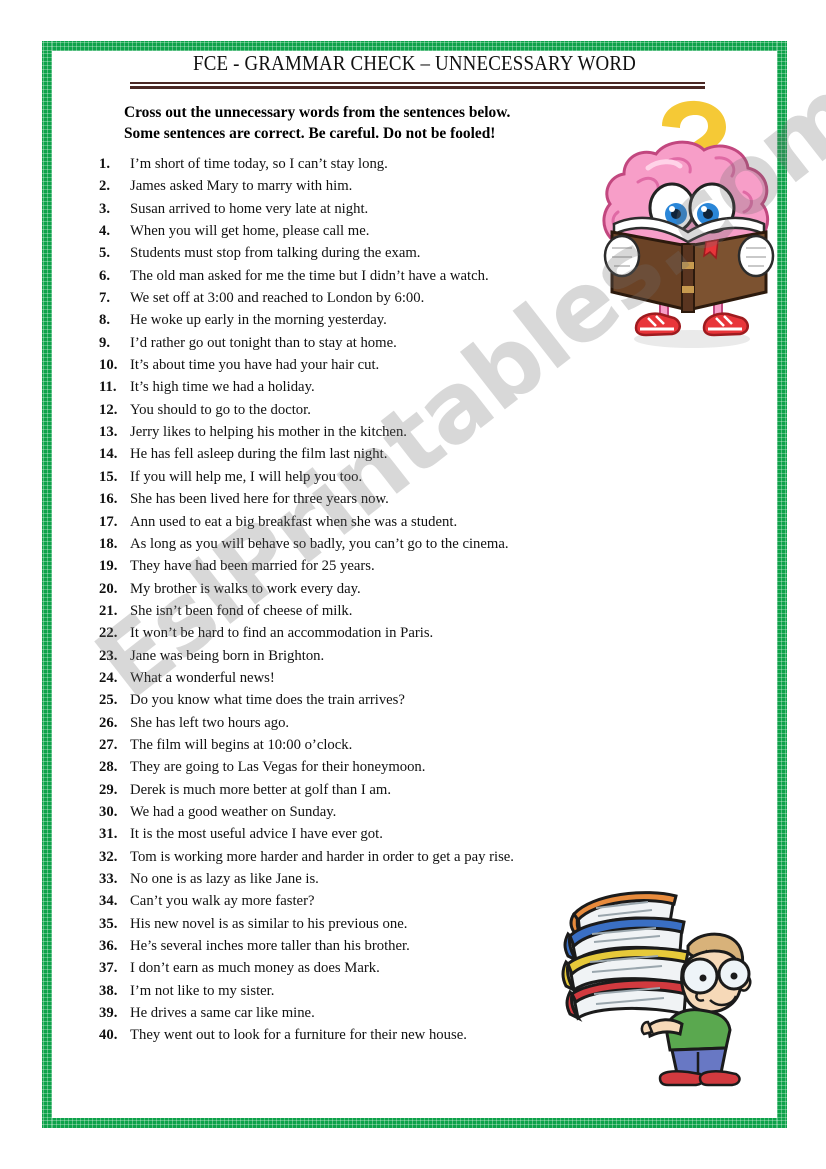  What do you see at coordinates (108, 454) in the screenshot?
I see `sentence-number: 14.` at bounding box center [108, 454].